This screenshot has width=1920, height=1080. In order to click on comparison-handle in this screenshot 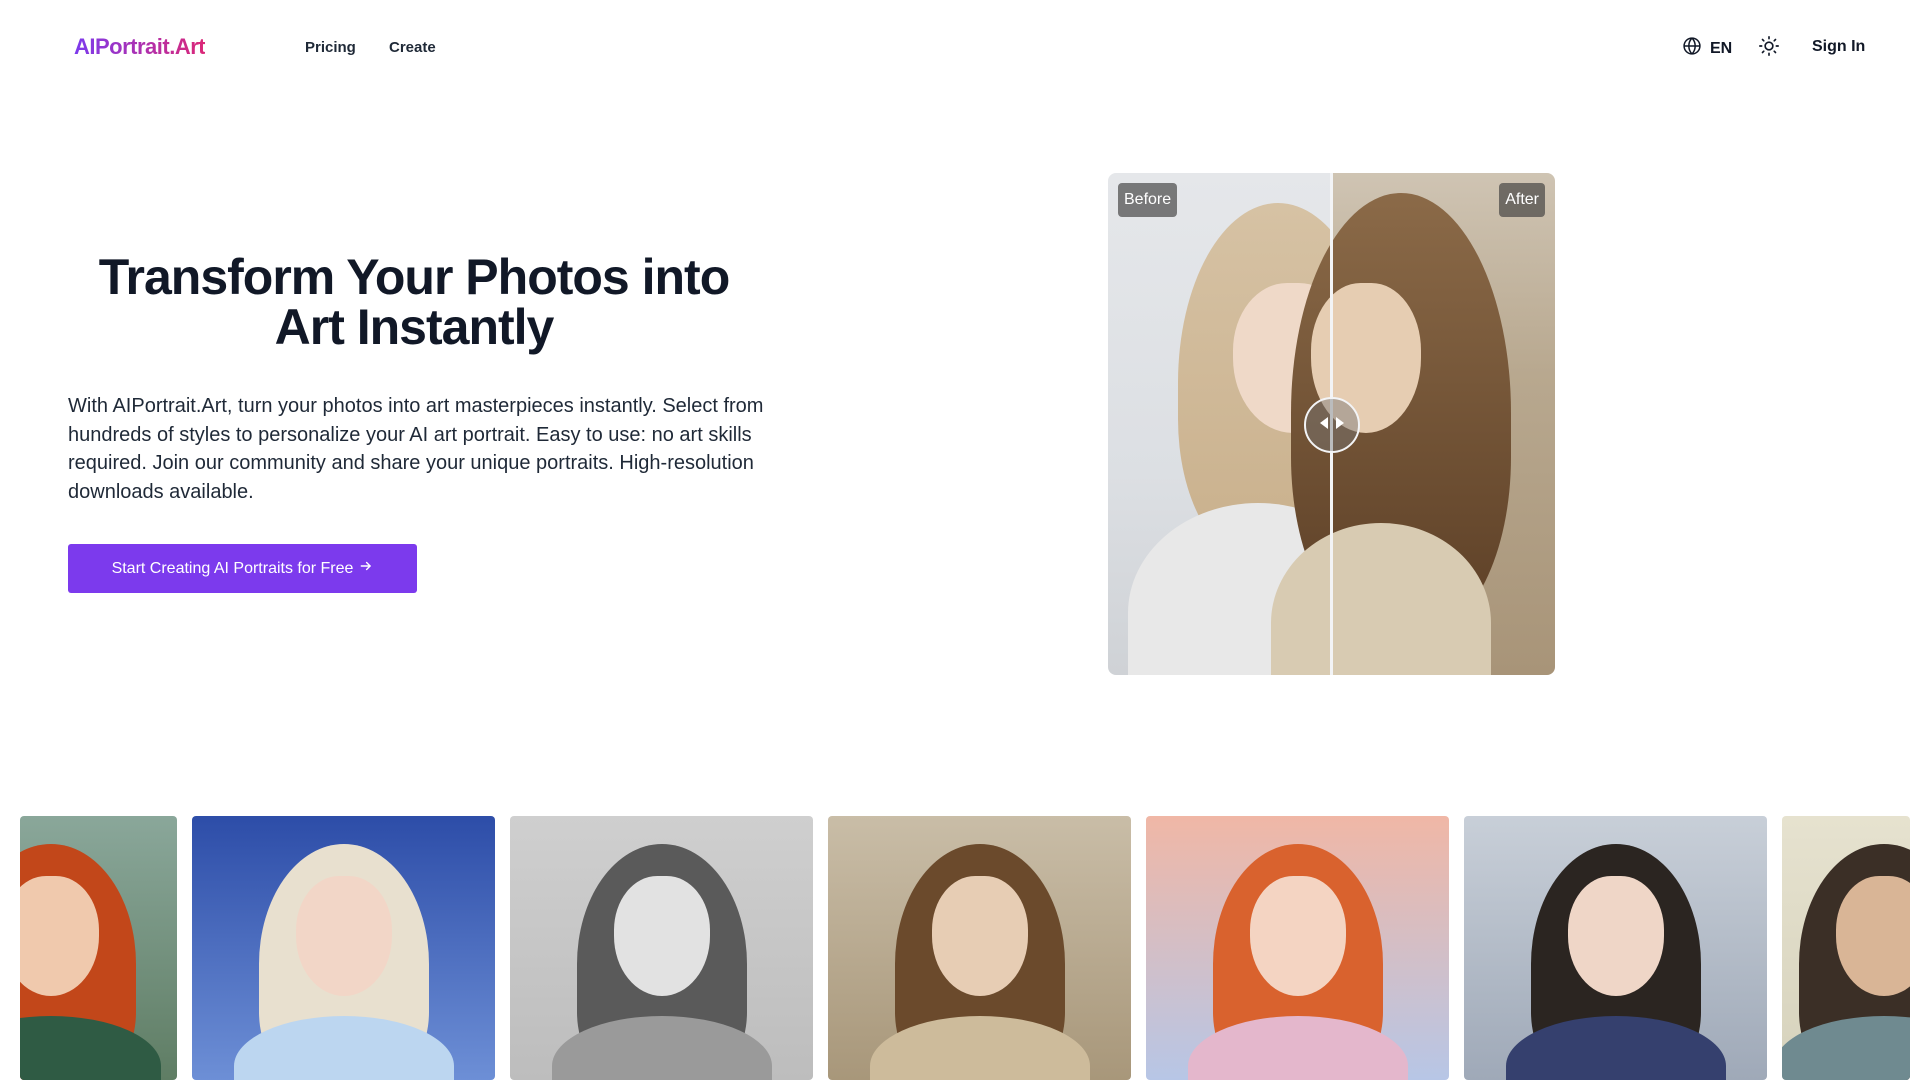, I will do `click(1332, 425)`.